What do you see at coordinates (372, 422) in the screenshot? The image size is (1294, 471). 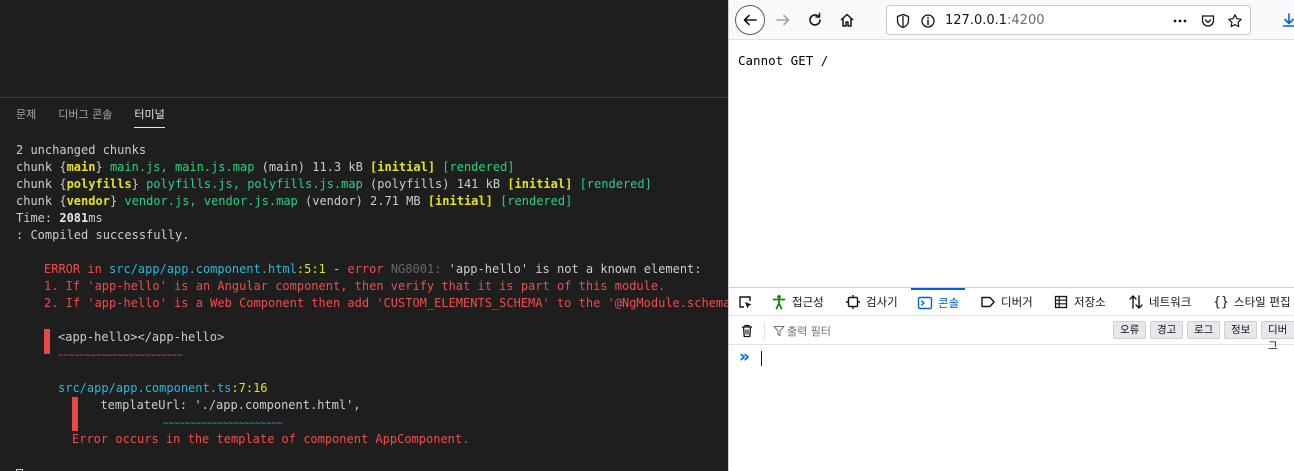 I see `terminal-line-ts-underline: ~~~~~~~~~~~~~~~~~~~~~~` at bounding box center [372, 422].